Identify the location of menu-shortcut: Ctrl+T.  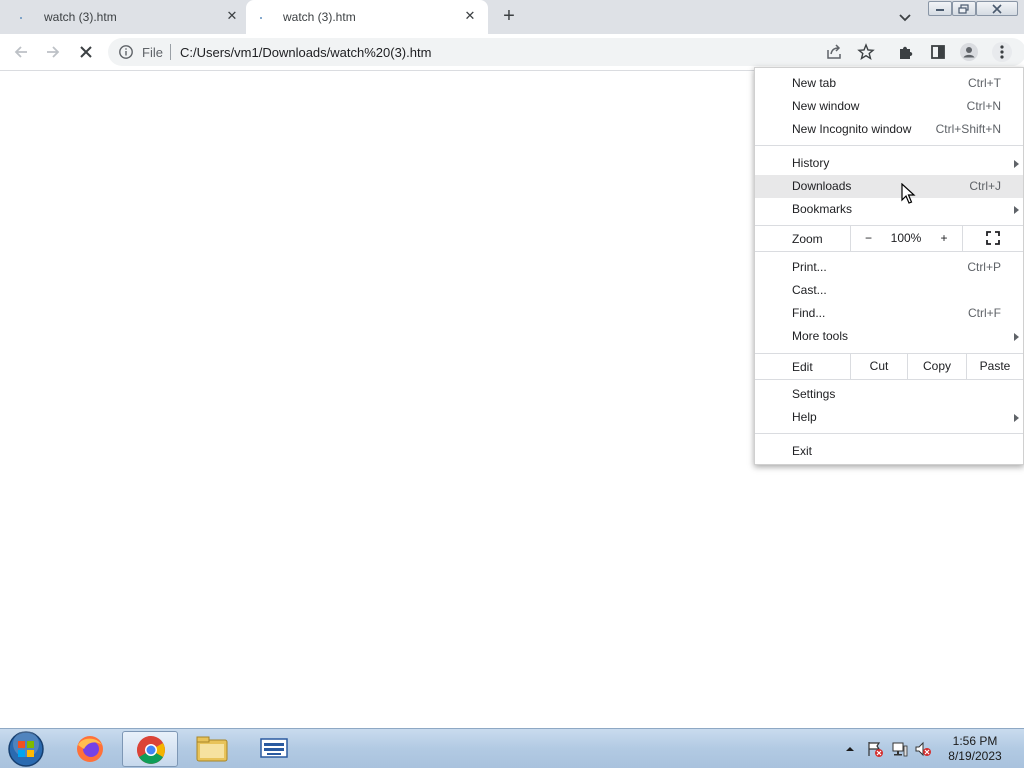
(984, 83).